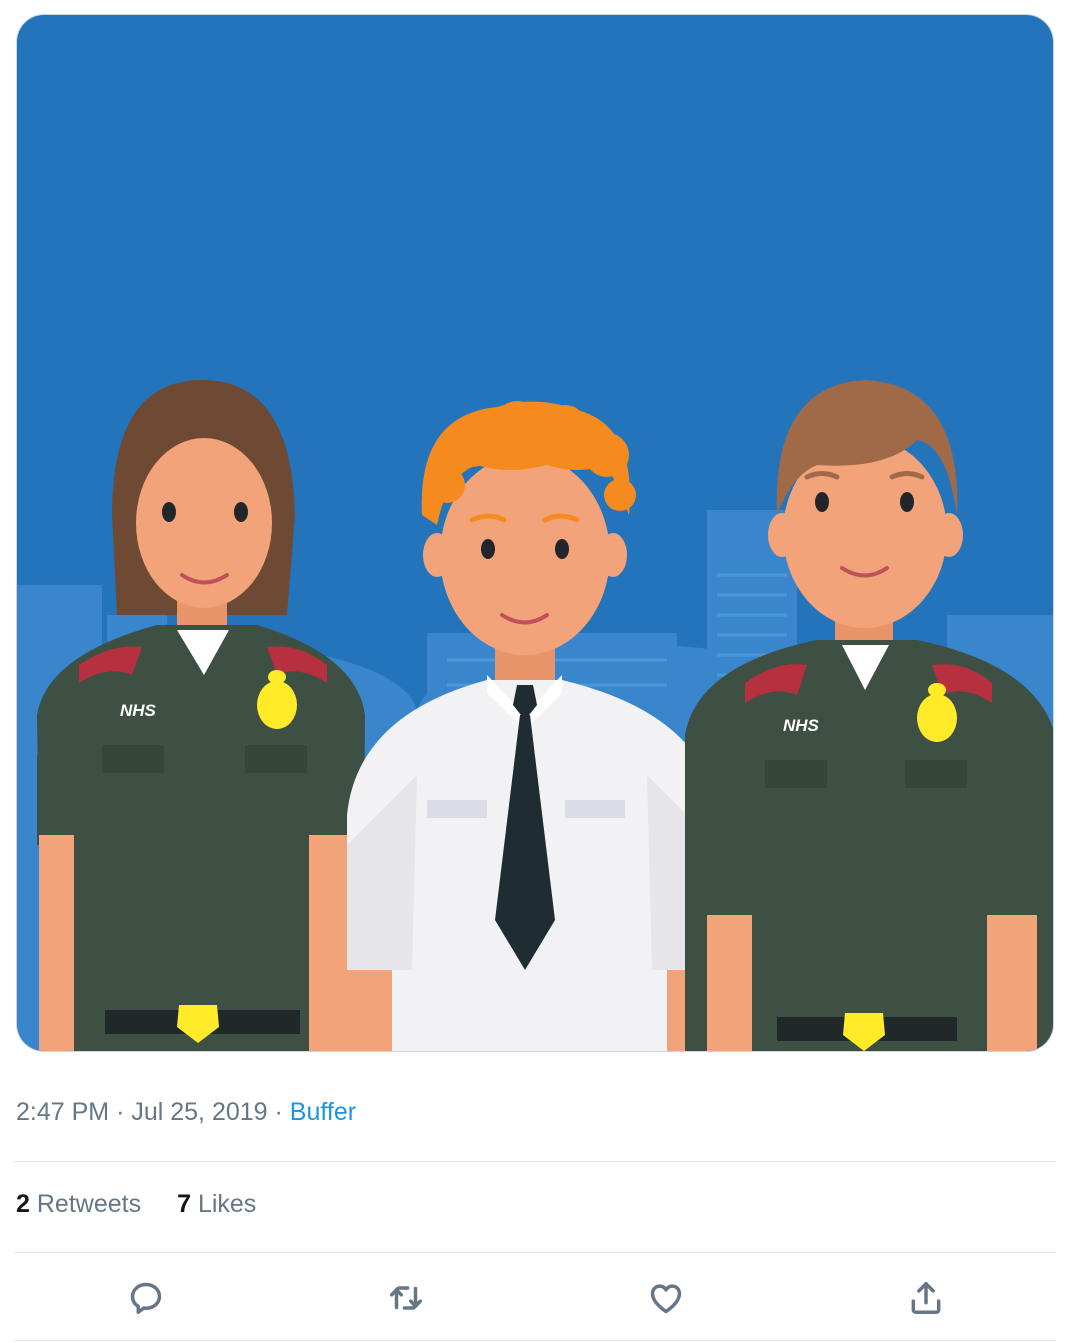 This screenshot has width=1066, height=1343. Describe the element at coordinates (533, 1298) in the screenshot. I see `tweet-actions-bar` at that location.